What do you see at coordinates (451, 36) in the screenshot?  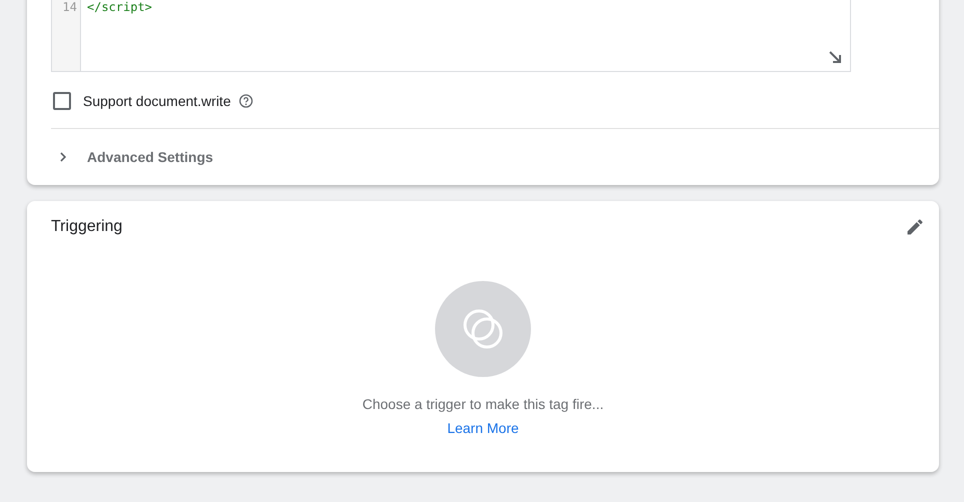 I see `code-editor: 14 </script>` at bounding box center [451, 36].